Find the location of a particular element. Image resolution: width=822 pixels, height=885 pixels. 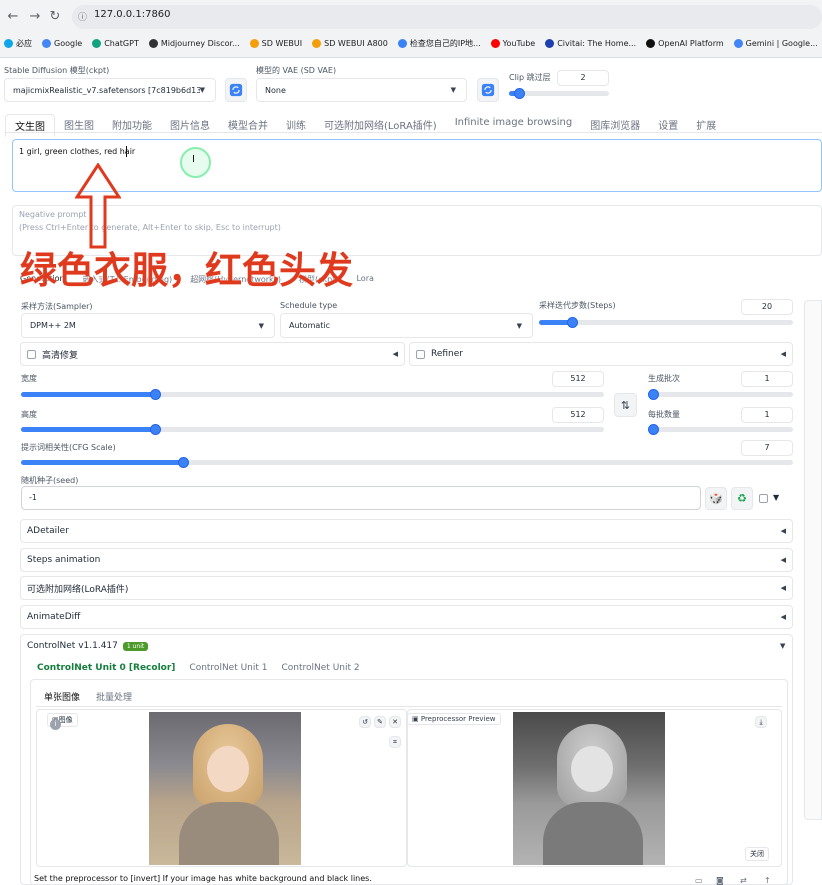

address-bar is located at coordinates (447, 17).